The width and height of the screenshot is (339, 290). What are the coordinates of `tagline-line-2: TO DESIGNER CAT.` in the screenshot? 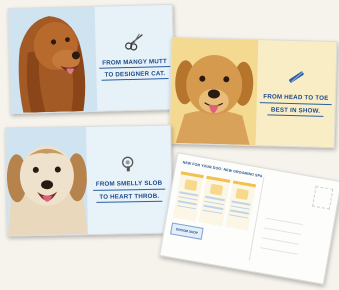 It's located at (135, 75).